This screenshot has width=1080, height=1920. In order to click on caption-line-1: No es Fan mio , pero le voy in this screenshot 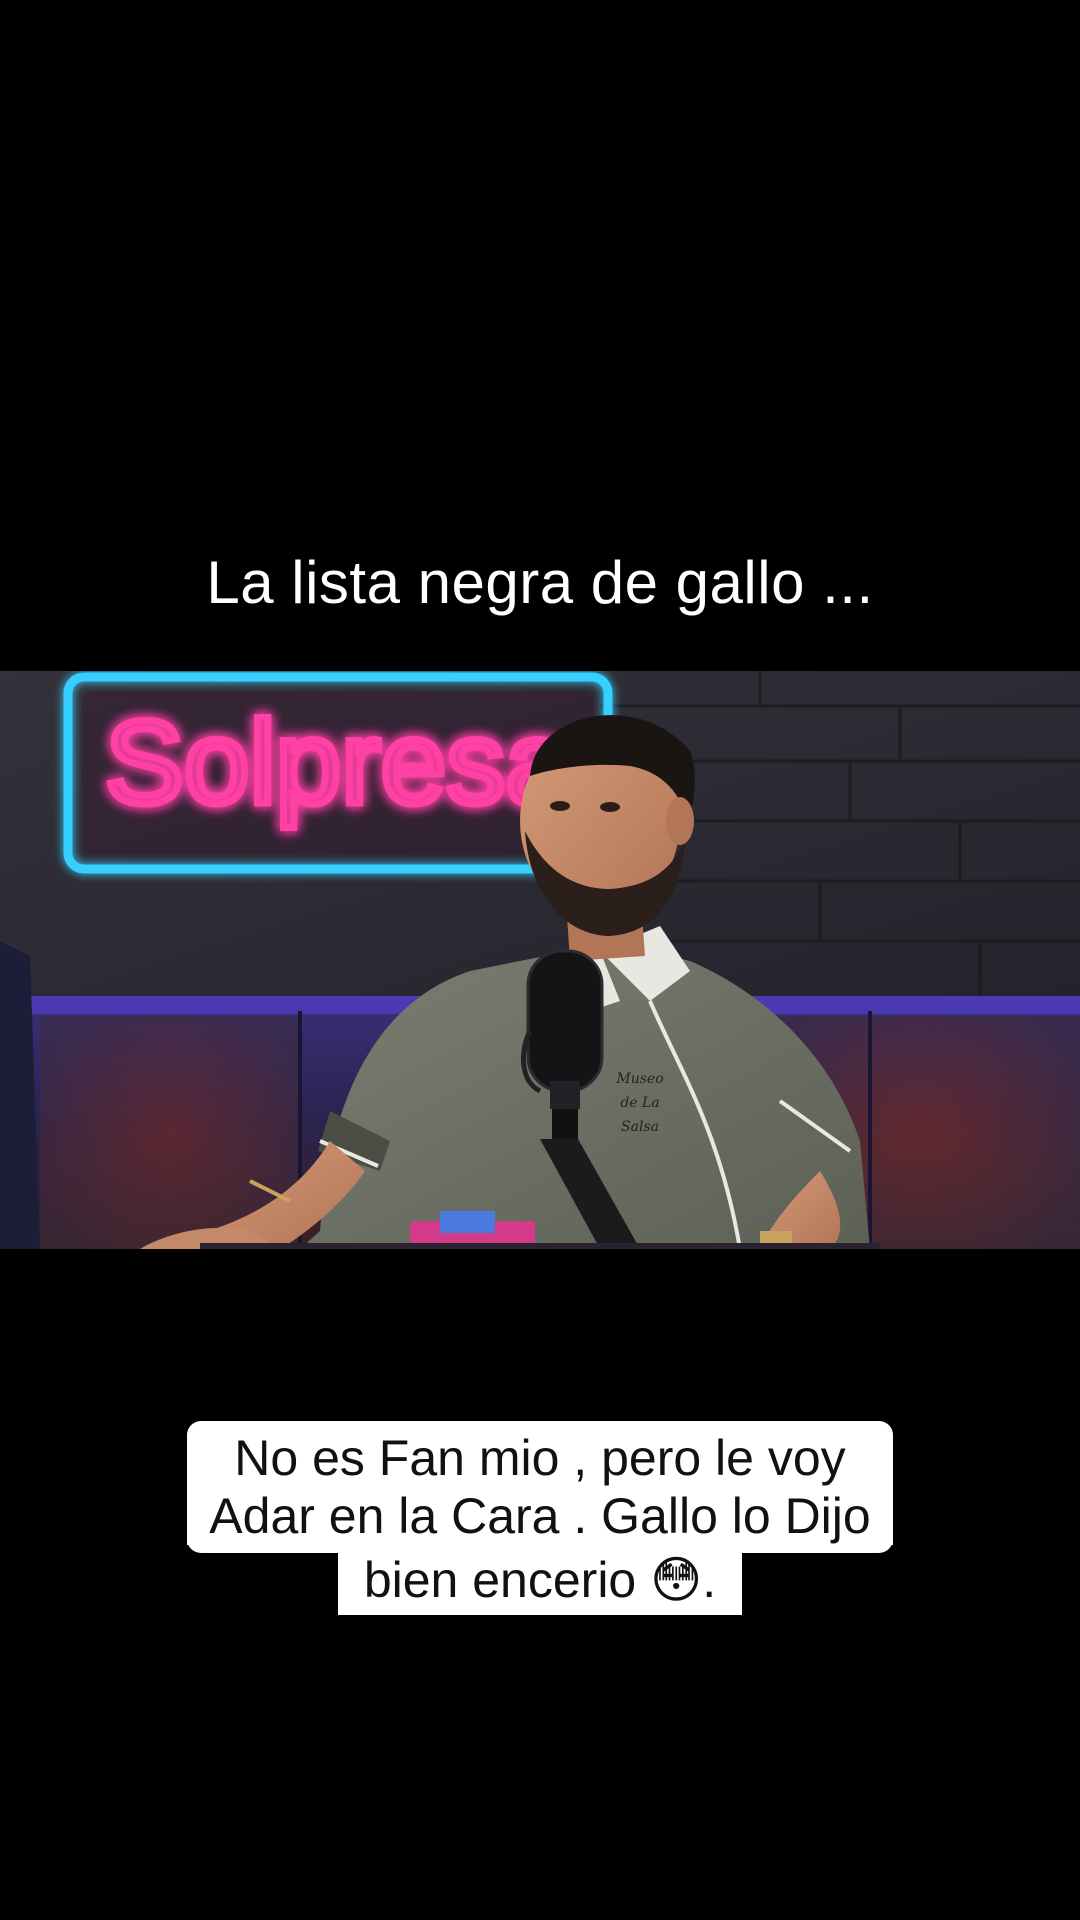, I will do `click(540, 1458)`.